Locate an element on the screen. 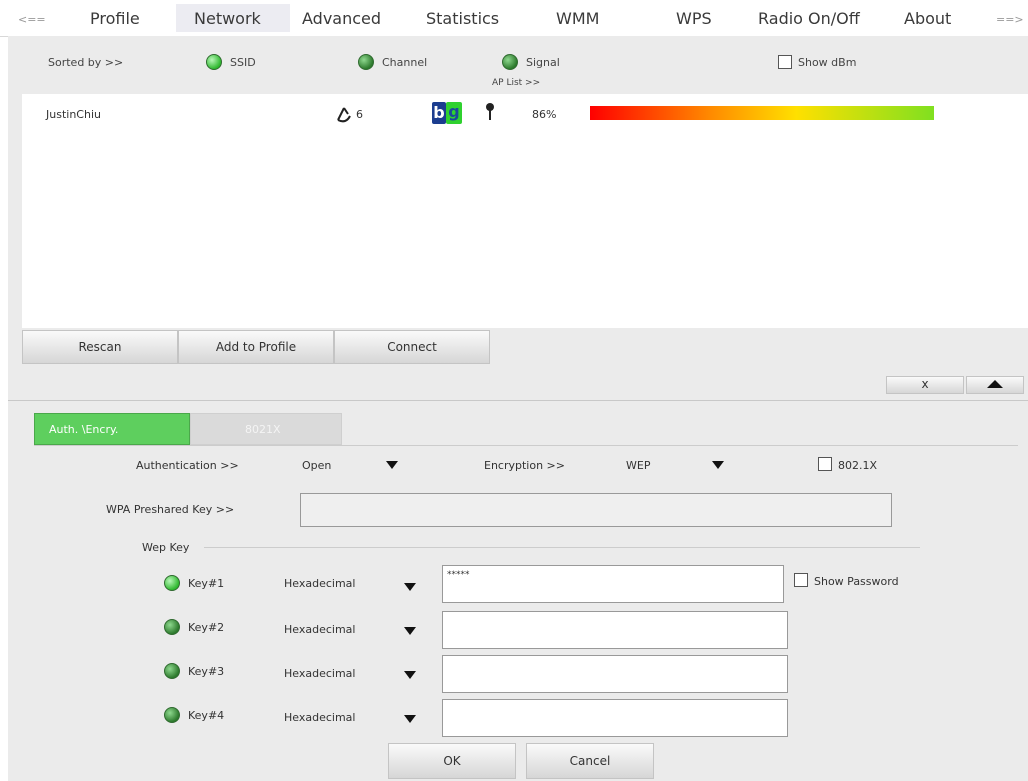 This screenshot has width=1028, height=781. key4-label: Key#4 is located at coordinates (206, 715).